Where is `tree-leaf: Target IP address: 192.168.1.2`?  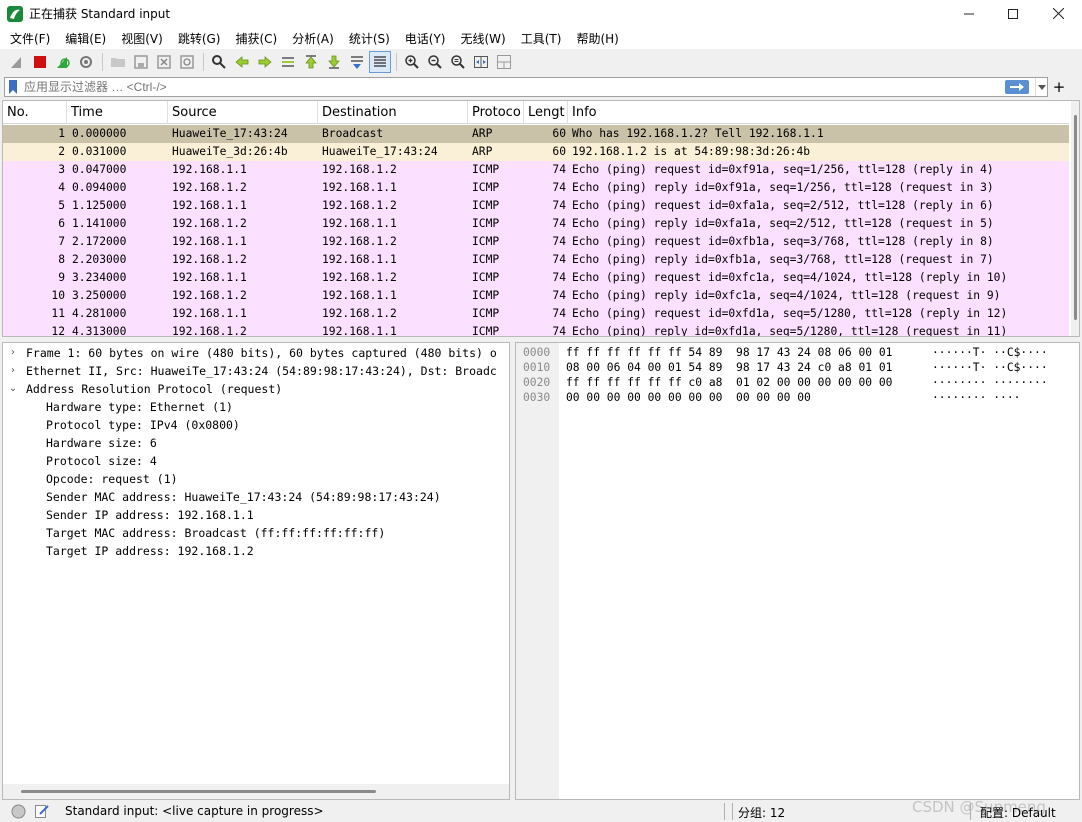
tree-leaf: Target IP address: 192.168.1.2 is located at coordinates (256, 551).